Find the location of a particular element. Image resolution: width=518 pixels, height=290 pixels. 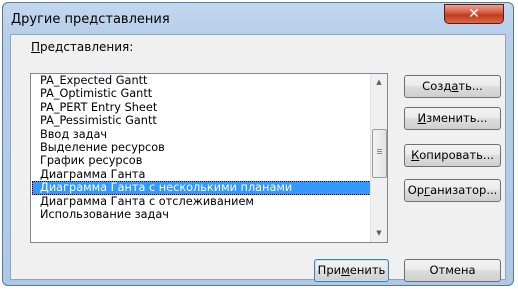

scroll-up-icon: ▲ is located at coordinates (379, 82).